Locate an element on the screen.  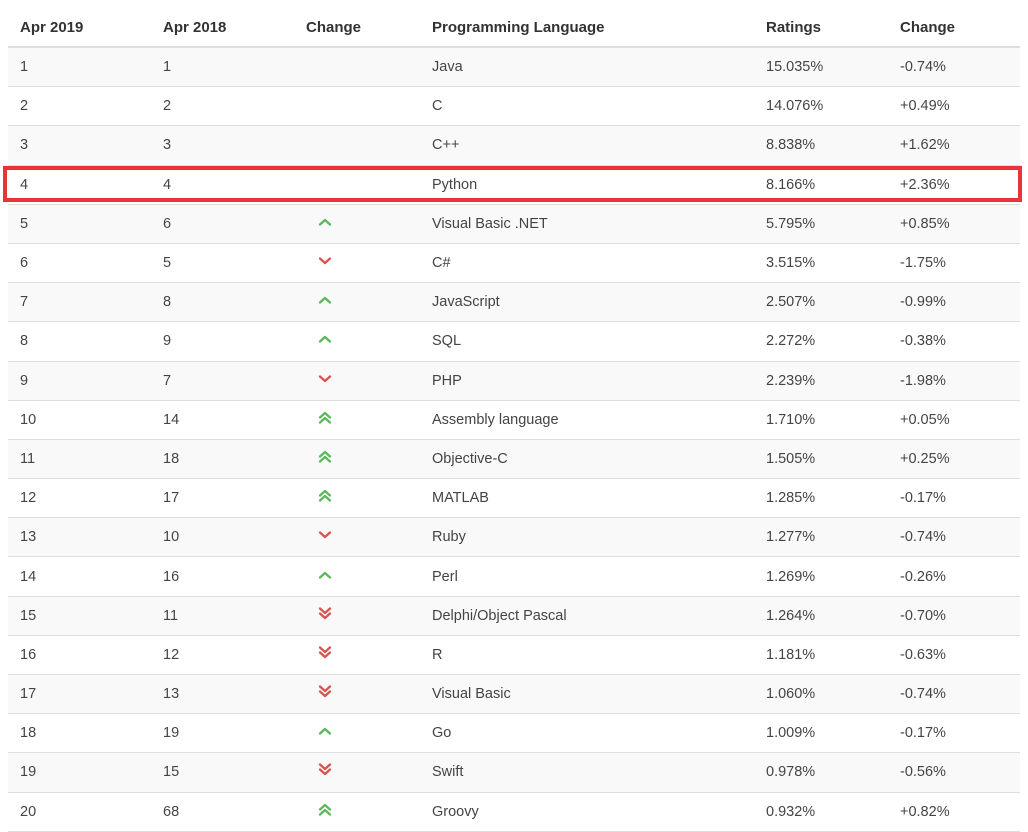
rank-2019: 16 is located at coordinates (28, 654).